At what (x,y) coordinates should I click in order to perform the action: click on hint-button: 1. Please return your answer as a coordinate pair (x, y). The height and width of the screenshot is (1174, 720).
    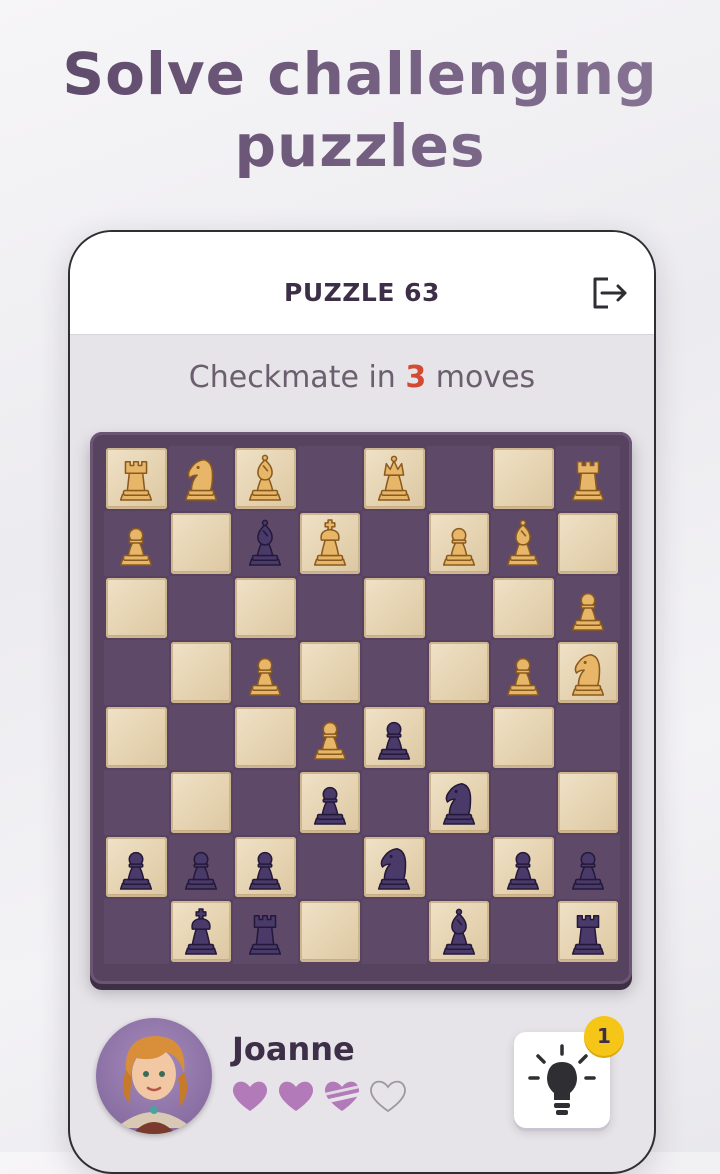
    Looking at the image, I should click on (569, 1072).